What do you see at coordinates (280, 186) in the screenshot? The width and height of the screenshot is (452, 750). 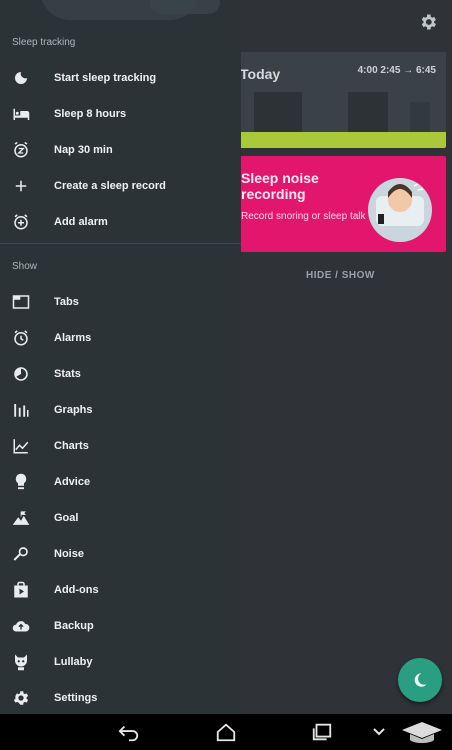 I see `noise-card-title: Sleep noise recording` at bounding box center [280, 186].